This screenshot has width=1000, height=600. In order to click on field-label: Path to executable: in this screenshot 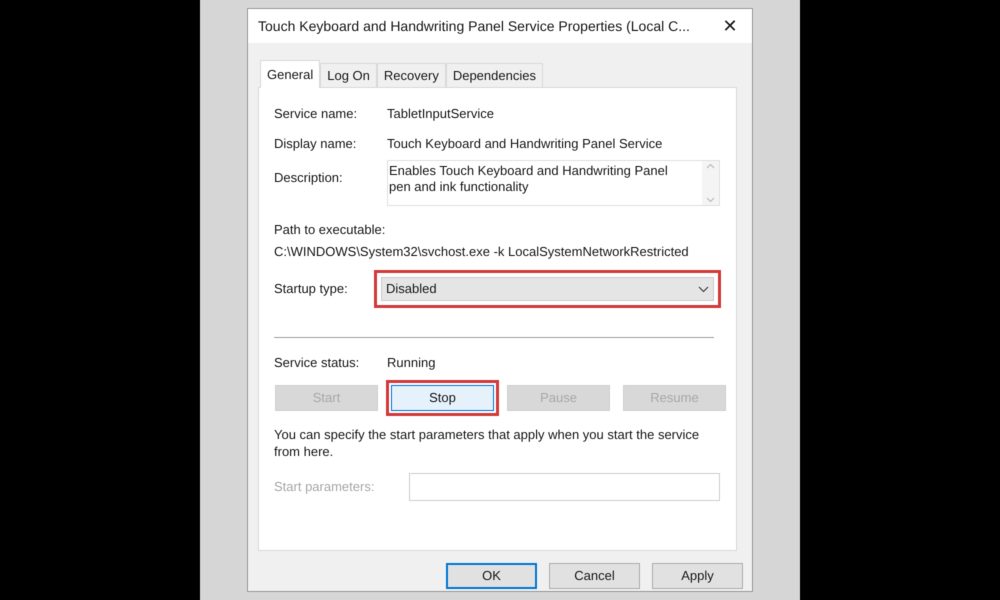, I will do `click(330, 230)`.